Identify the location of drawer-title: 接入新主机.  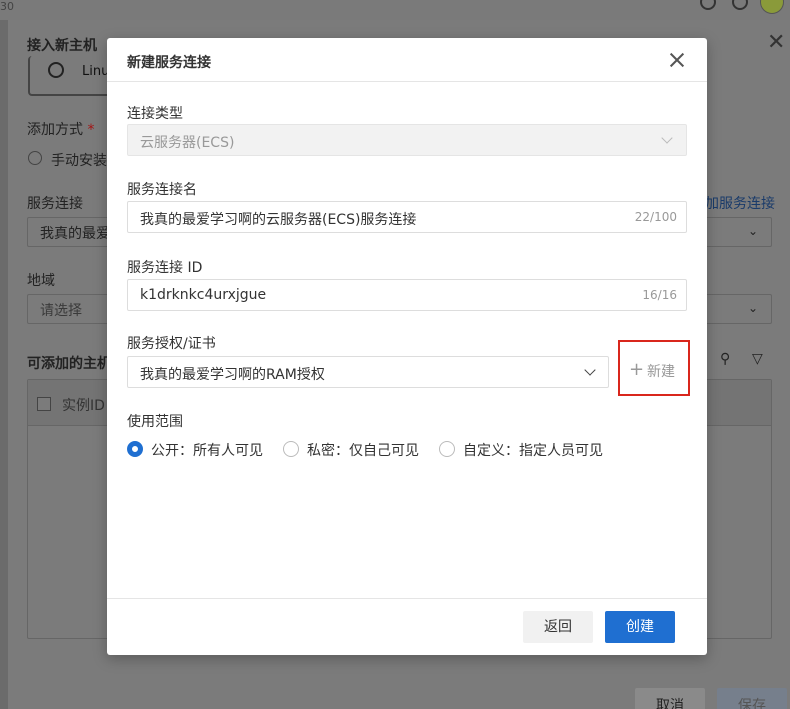
(62, 46).